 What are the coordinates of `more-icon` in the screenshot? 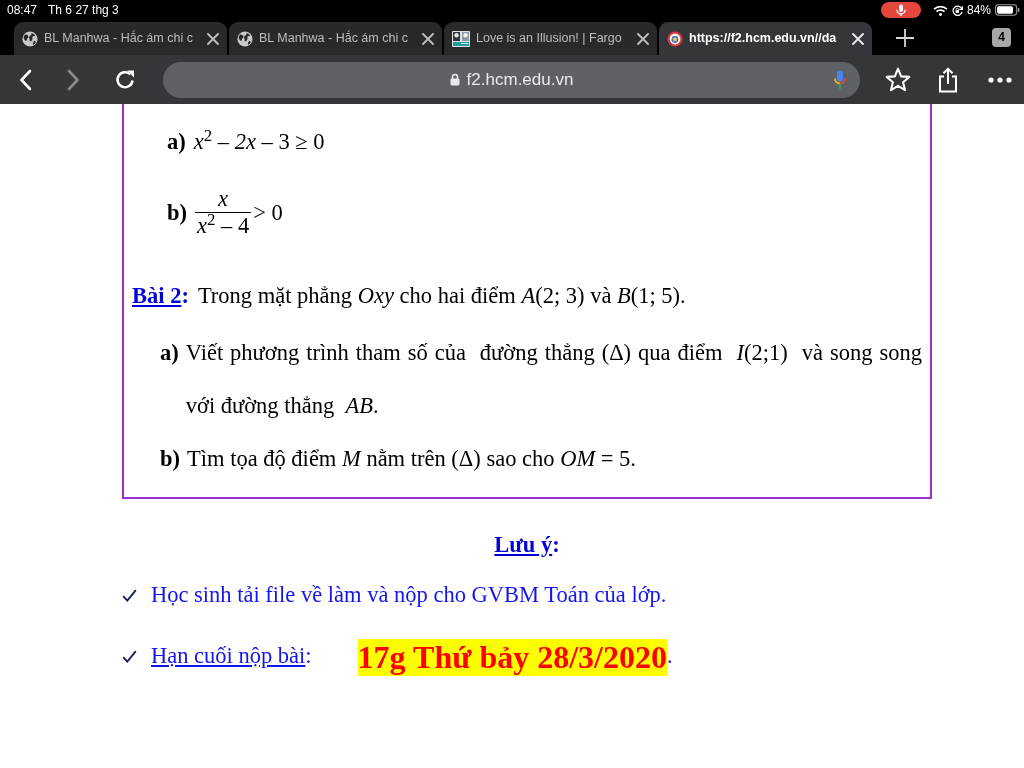 It's located at (1000, 79).